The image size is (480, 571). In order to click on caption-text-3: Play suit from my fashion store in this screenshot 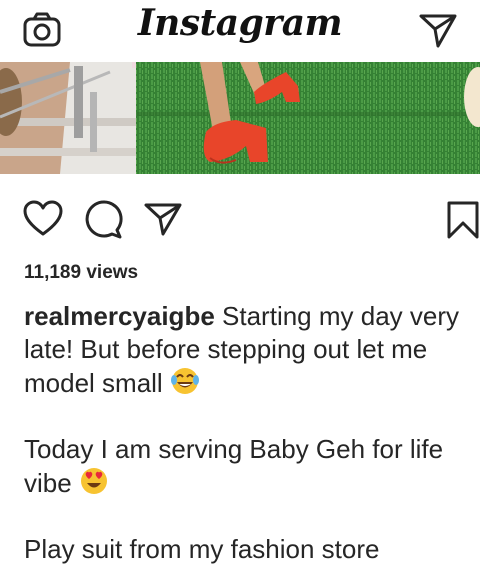, I will do `click(202, 549)`.